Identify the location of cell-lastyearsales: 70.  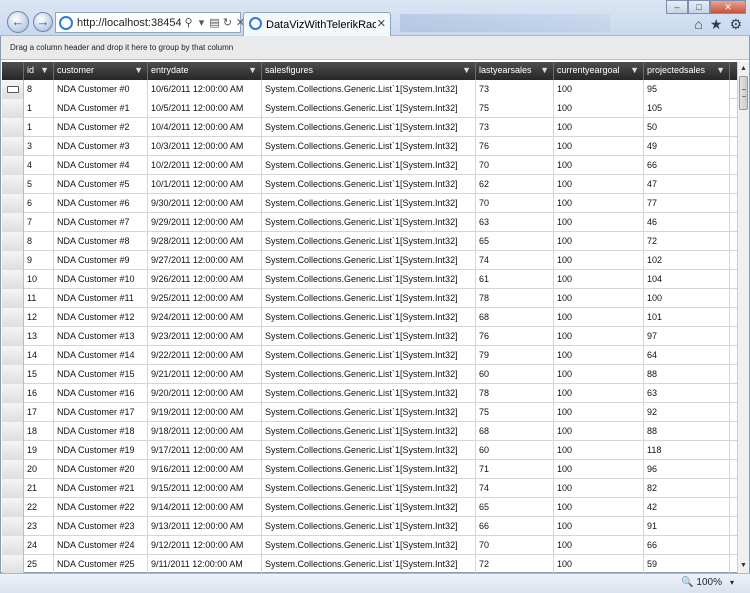
(515, 165).